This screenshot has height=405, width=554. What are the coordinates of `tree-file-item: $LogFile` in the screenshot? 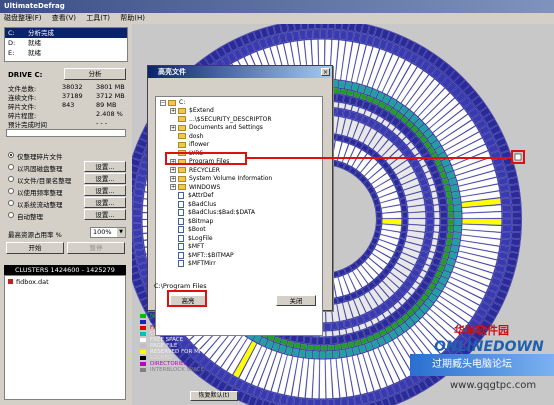 It's located at (191, 238).